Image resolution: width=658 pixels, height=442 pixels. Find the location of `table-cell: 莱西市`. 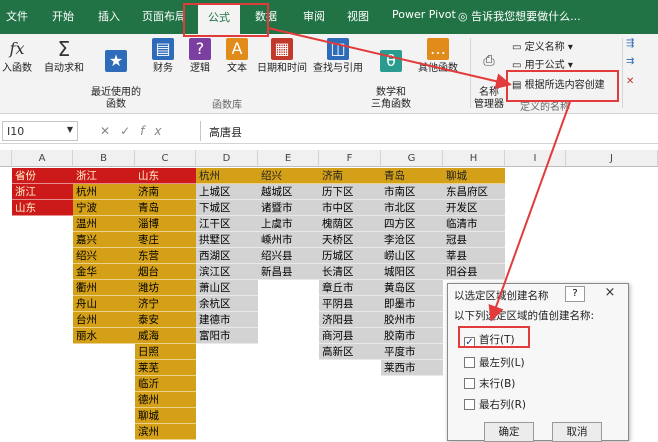

table-cell: 莱西市 is located at coordinates (412, 368).